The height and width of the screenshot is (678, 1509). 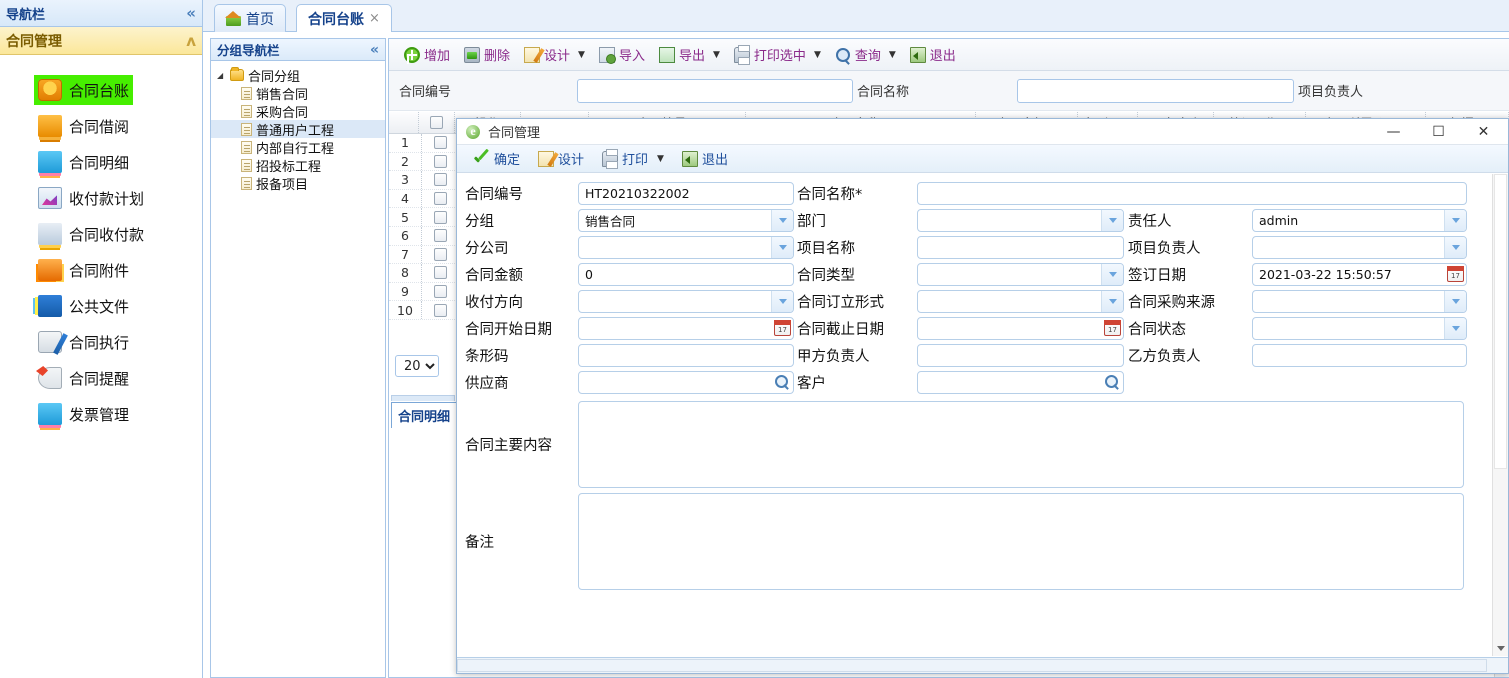 I want to click on dialog-toolbar-button-3: 打印 ▼, so click(x=633, y=159).